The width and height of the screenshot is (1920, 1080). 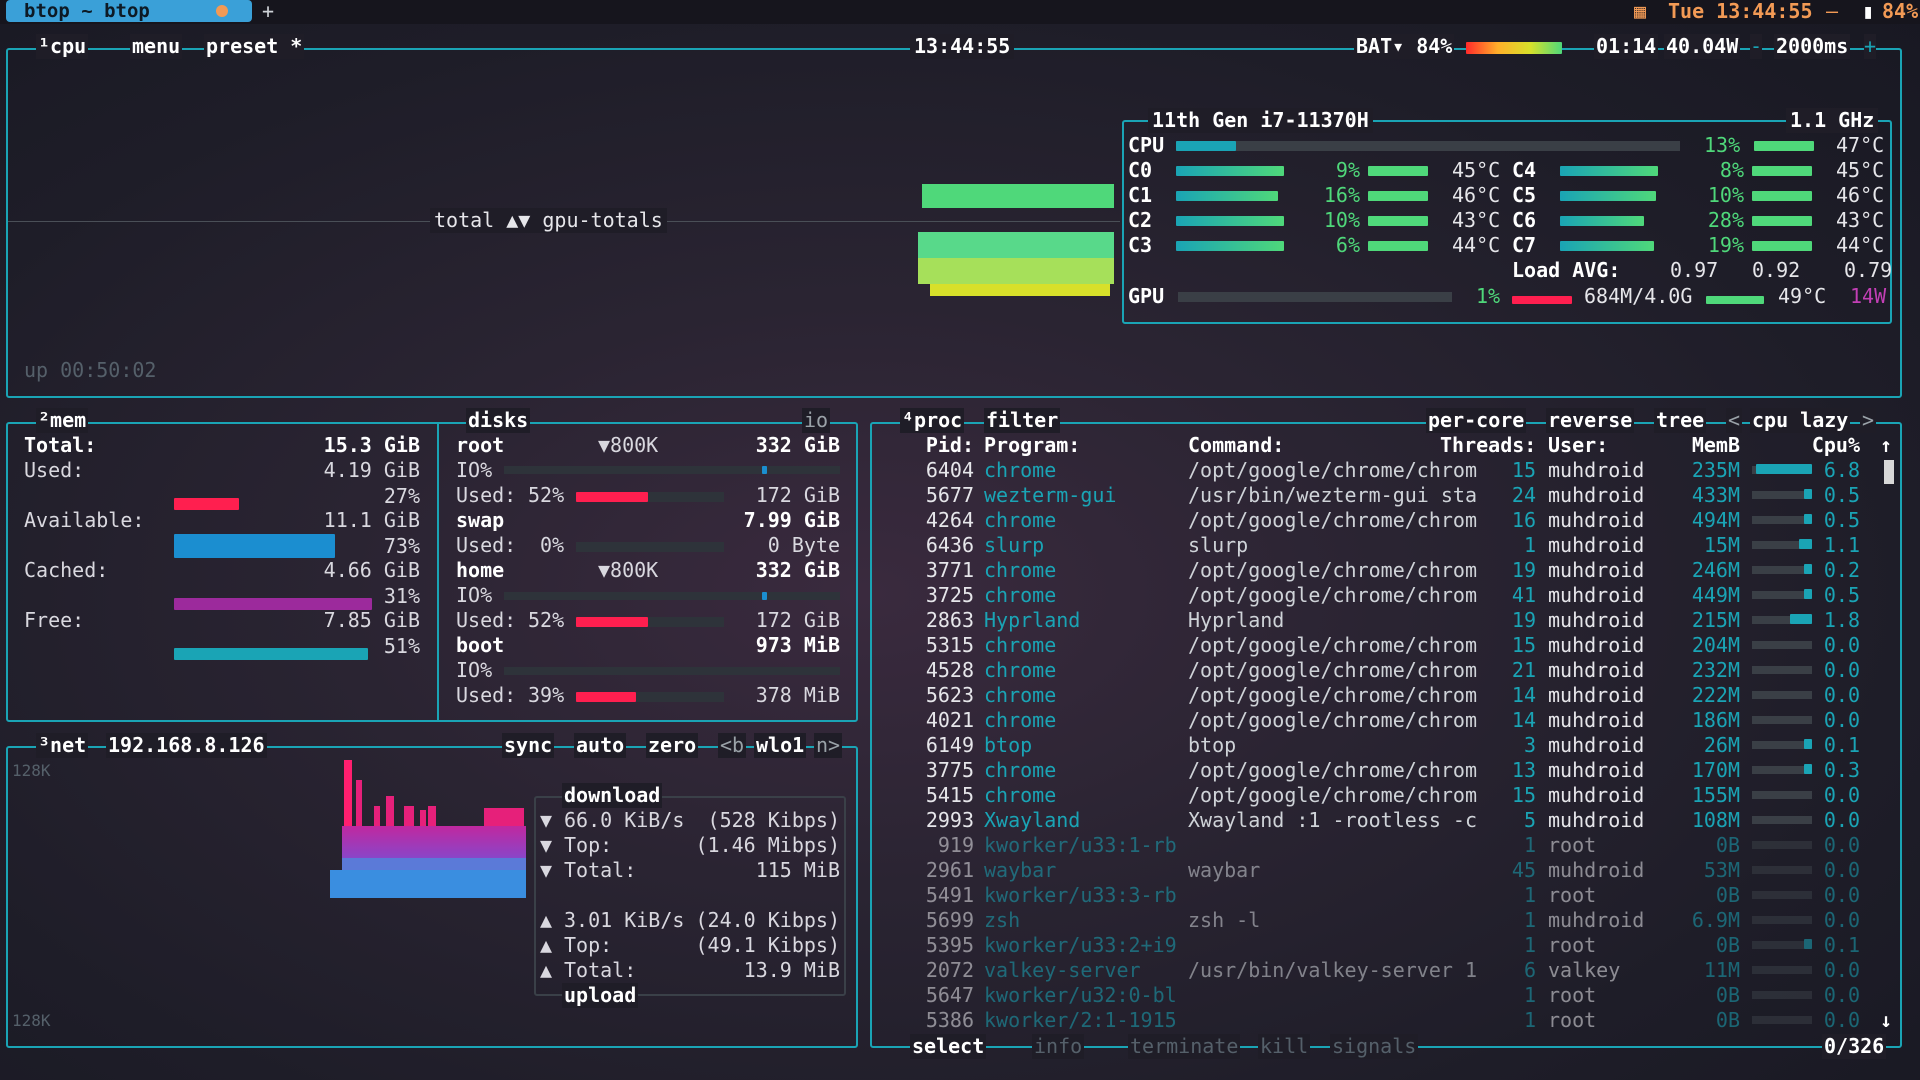 What do you see at coordinates (1341, 195) in the screenshot?
I see `core-percent: 16%` at bounding box center [1341, 195].